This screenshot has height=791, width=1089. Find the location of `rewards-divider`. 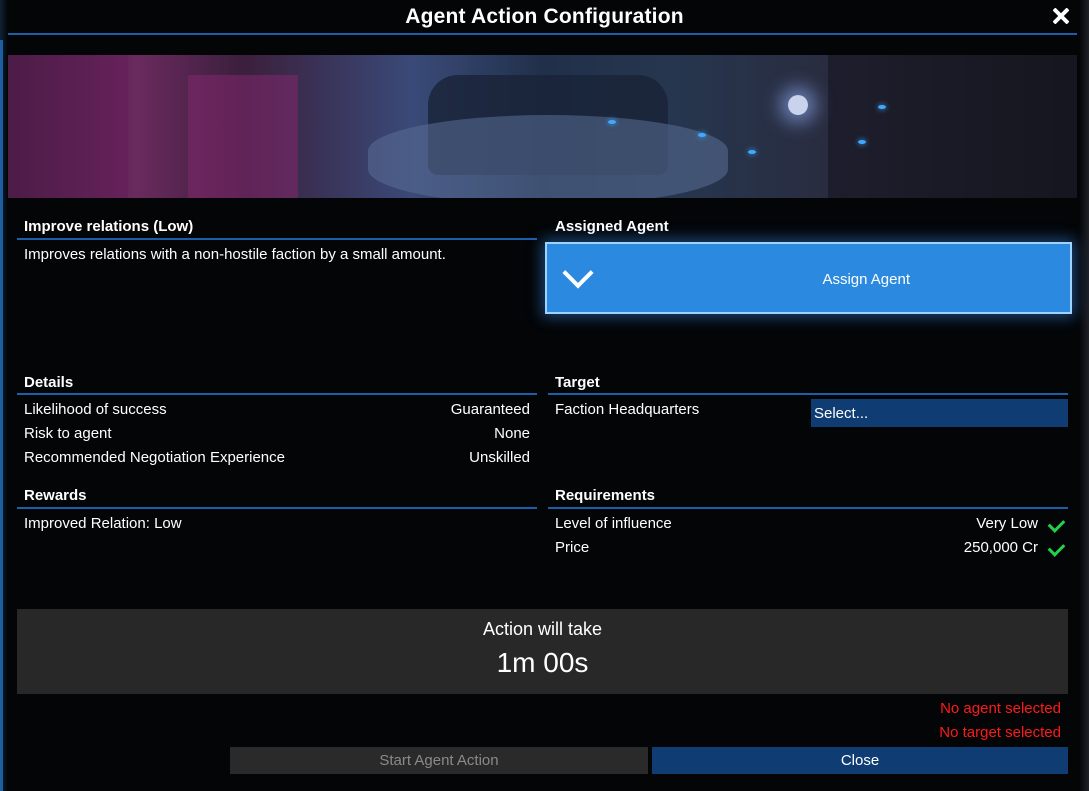

rewards-divider is located at coordinates (277, 508).